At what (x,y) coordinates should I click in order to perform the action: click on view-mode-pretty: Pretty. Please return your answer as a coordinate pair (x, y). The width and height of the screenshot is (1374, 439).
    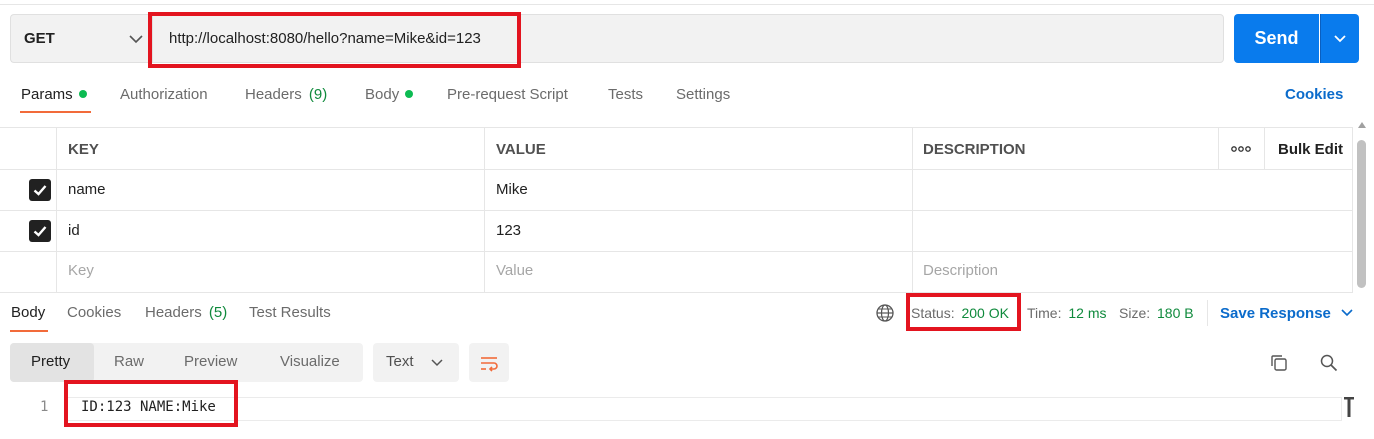
    Looking at the image, I should click on (50, 361).